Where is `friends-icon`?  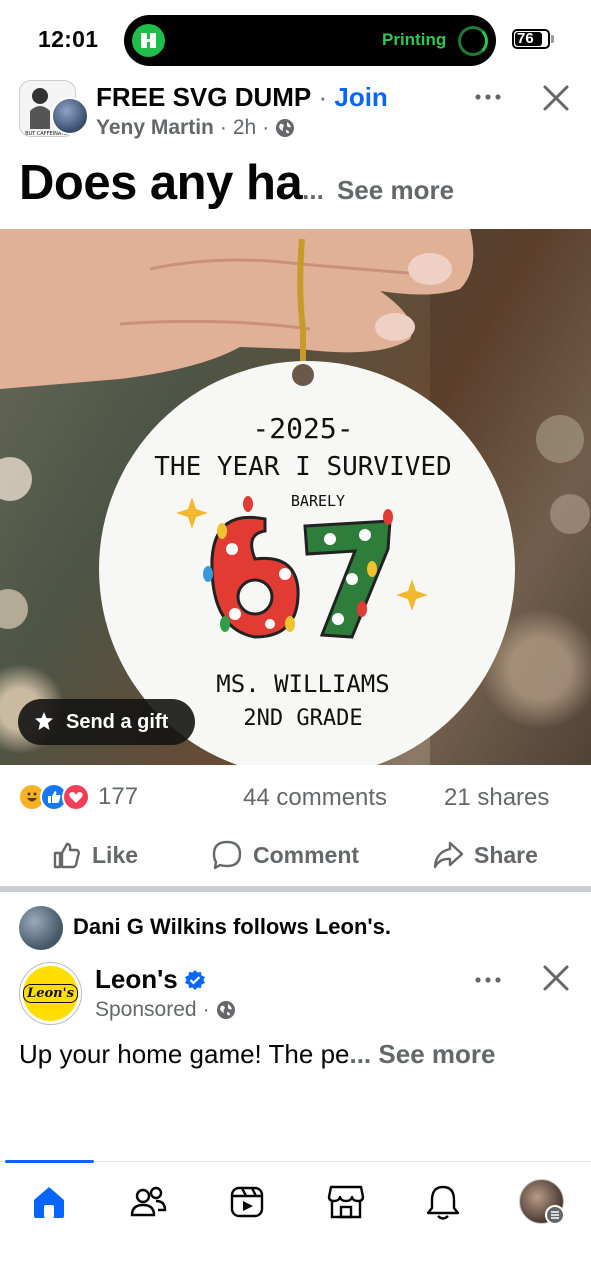 friends-icon is located at coordinates (148, 1202).